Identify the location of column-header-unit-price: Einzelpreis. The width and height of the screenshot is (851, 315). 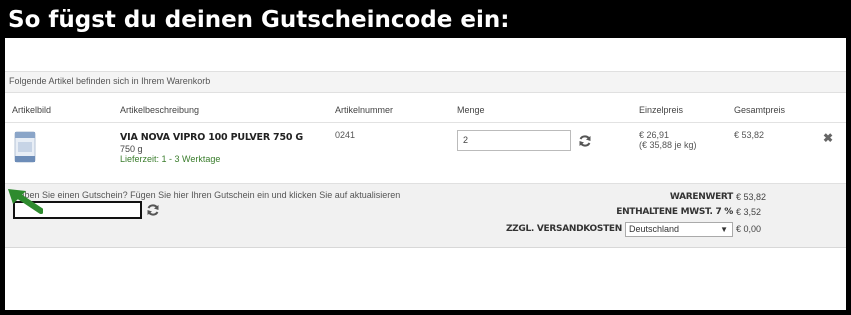
(661, 110).